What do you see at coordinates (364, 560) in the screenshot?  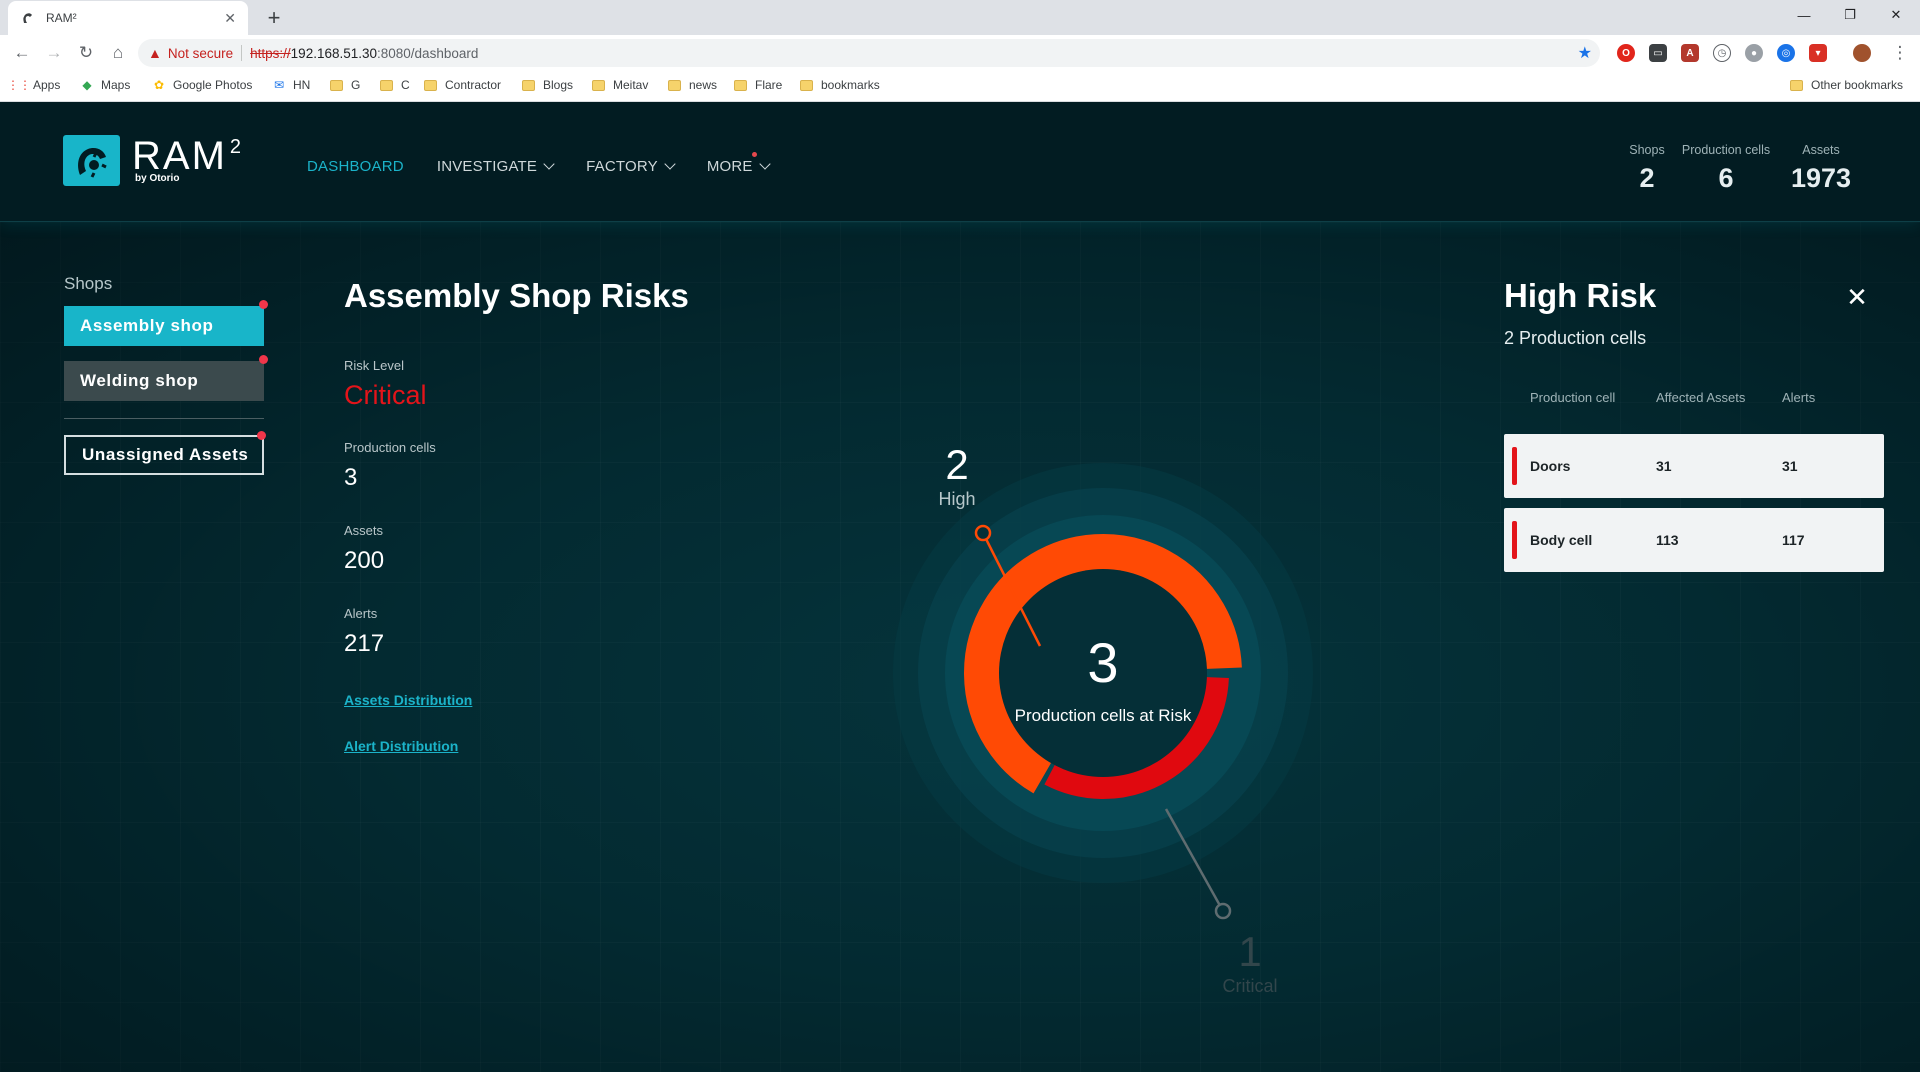 I see `assets-value: 200` at bounding box center [364, 560].